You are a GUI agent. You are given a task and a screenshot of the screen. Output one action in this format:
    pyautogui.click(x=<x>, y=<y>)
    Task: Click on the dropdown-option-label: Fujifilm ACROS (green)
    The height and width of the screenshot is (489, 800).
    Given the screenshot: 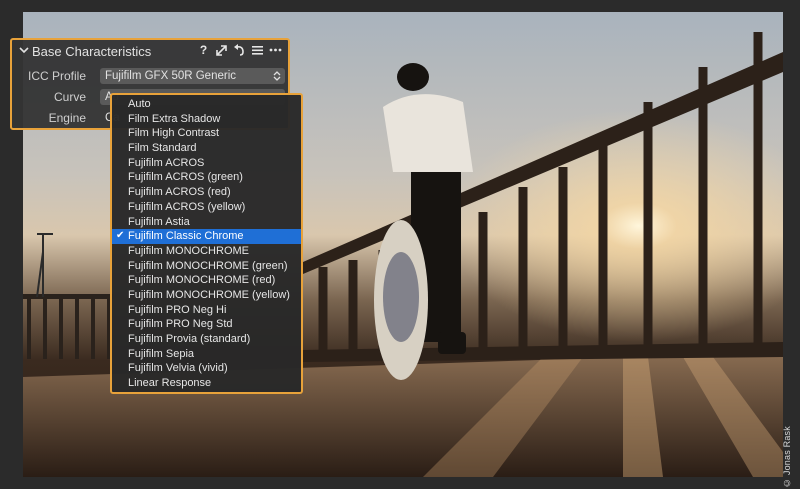 What is the action you would take?
    pyautogui.click(x=185, y=177)
    